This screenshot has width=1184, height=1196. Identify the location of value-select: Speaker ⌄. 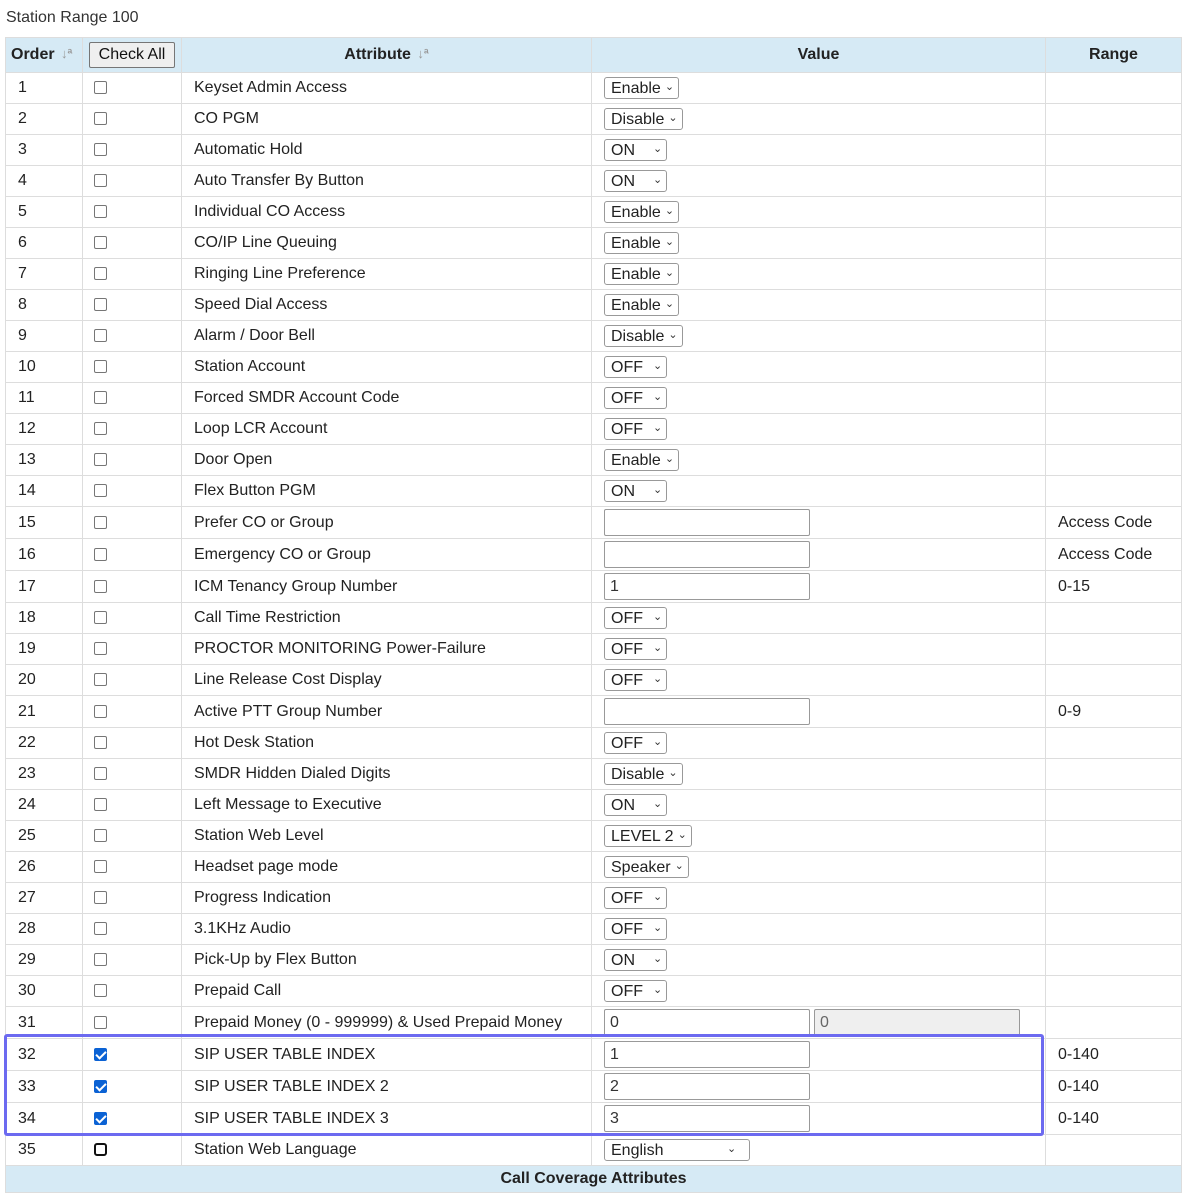
(646, 867).